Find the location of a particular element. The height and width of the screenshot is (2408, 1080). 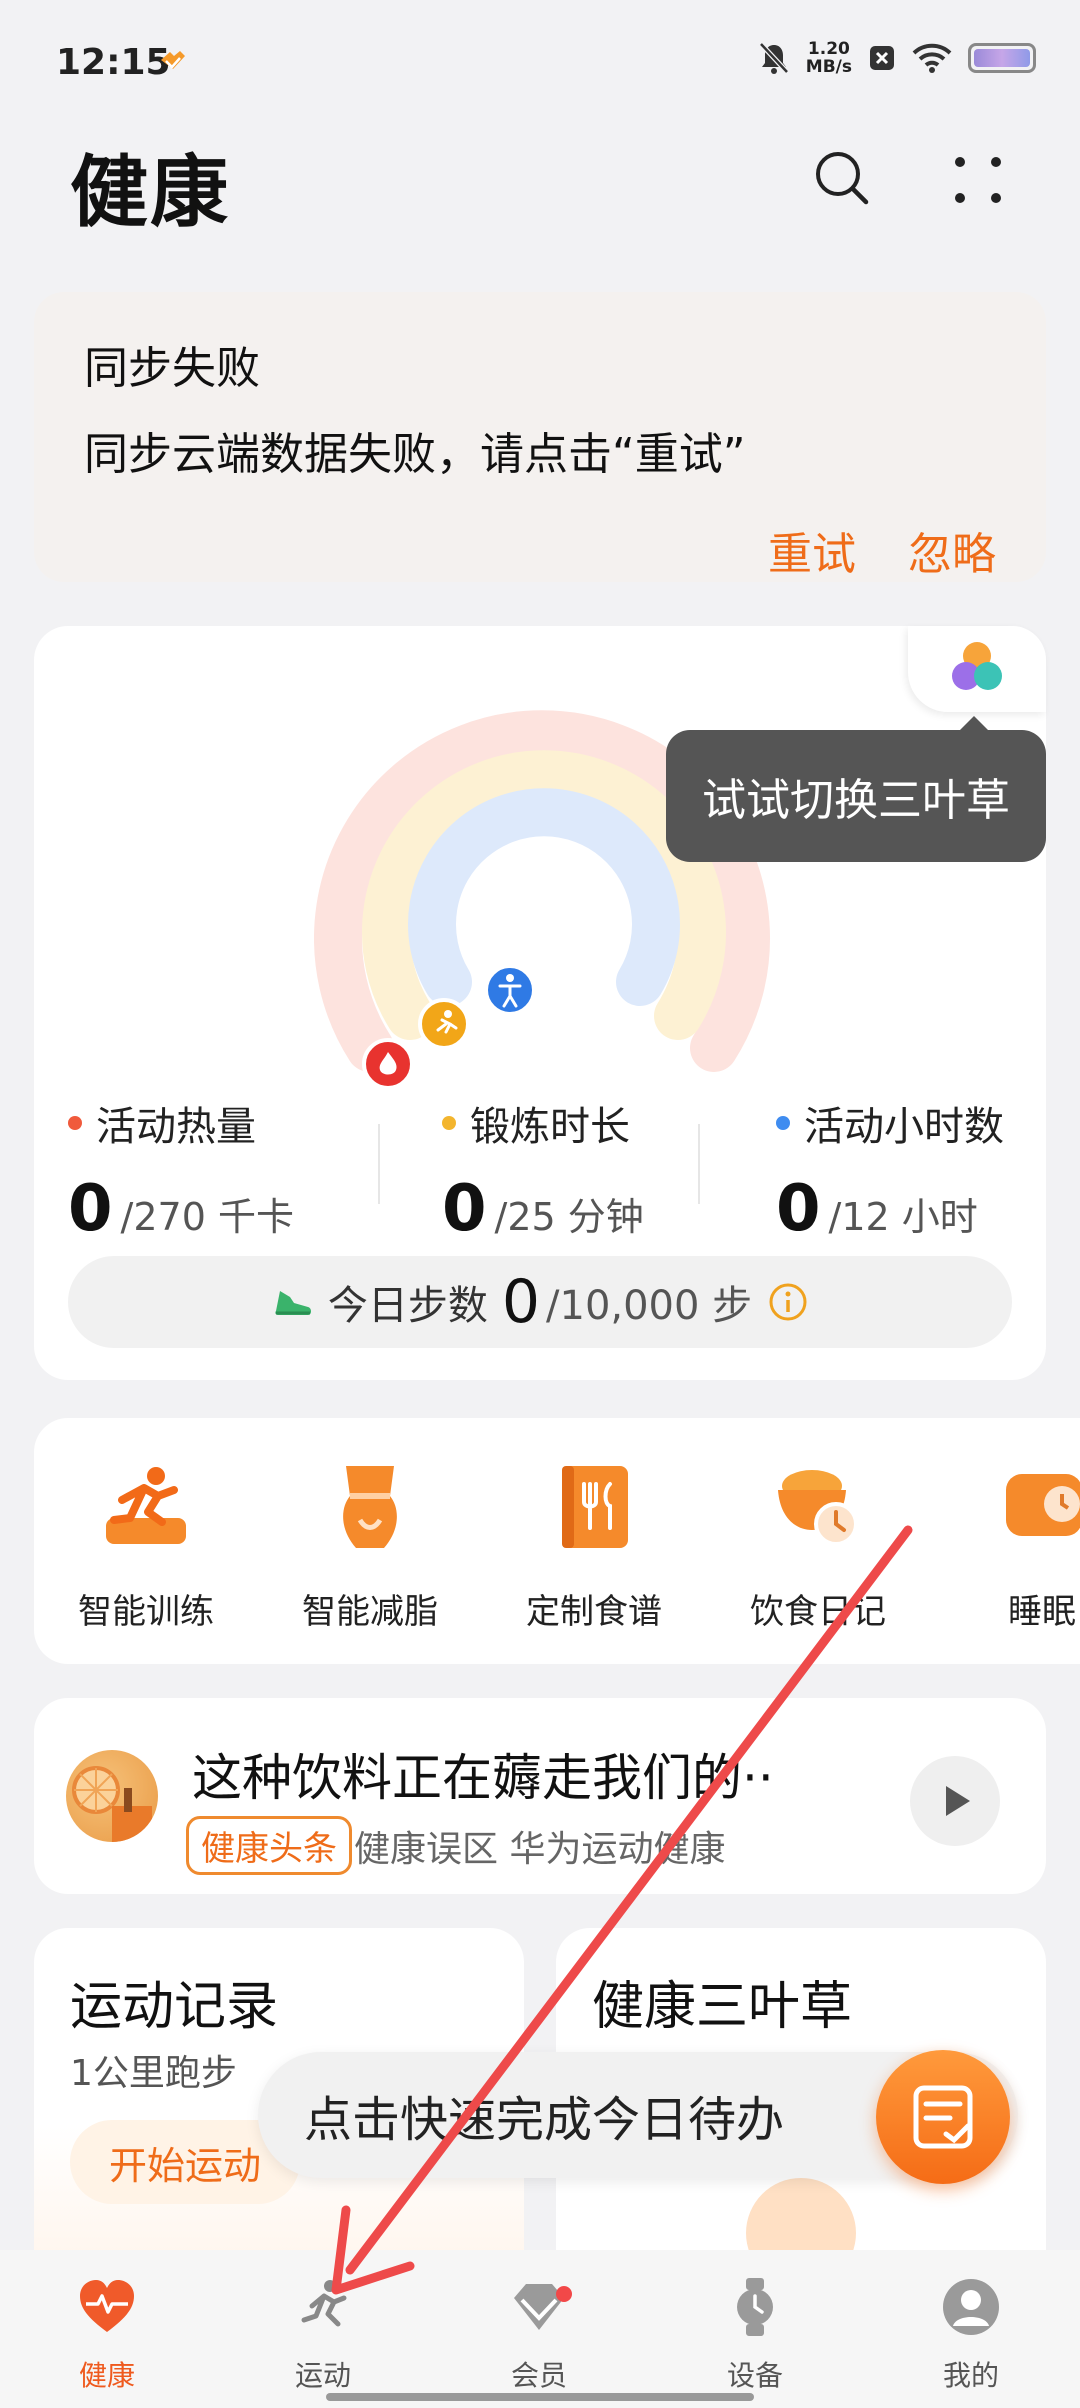

exercise-marker-icon is located at coordinates (444, 1024).